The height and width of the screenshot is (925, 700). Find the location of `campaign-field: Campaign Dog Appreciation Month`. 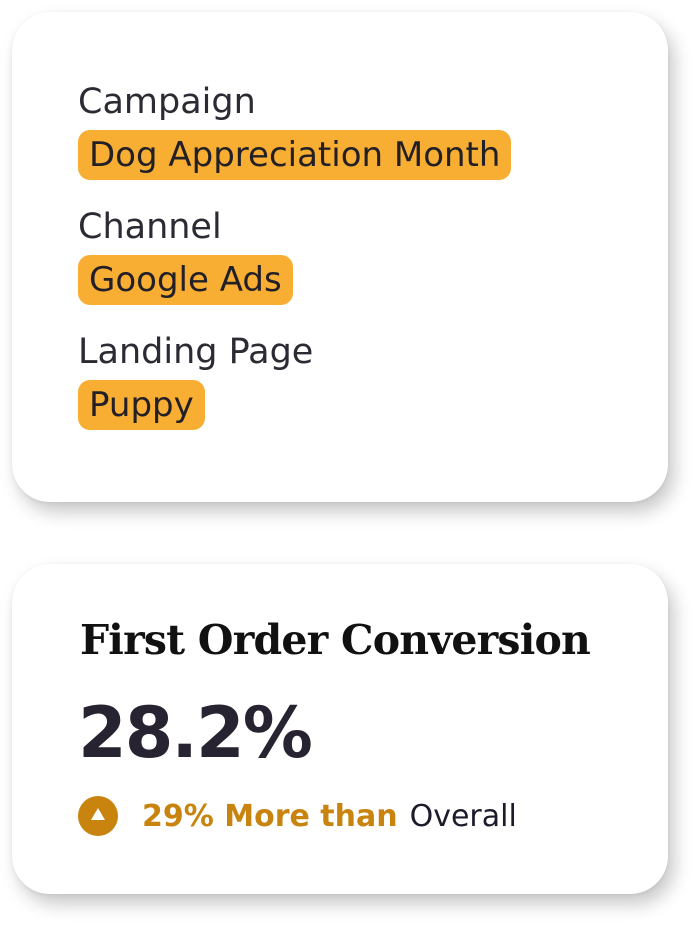

campaign-field: Campaign Dog Appreciation Month is located at coordinates (373, 131).